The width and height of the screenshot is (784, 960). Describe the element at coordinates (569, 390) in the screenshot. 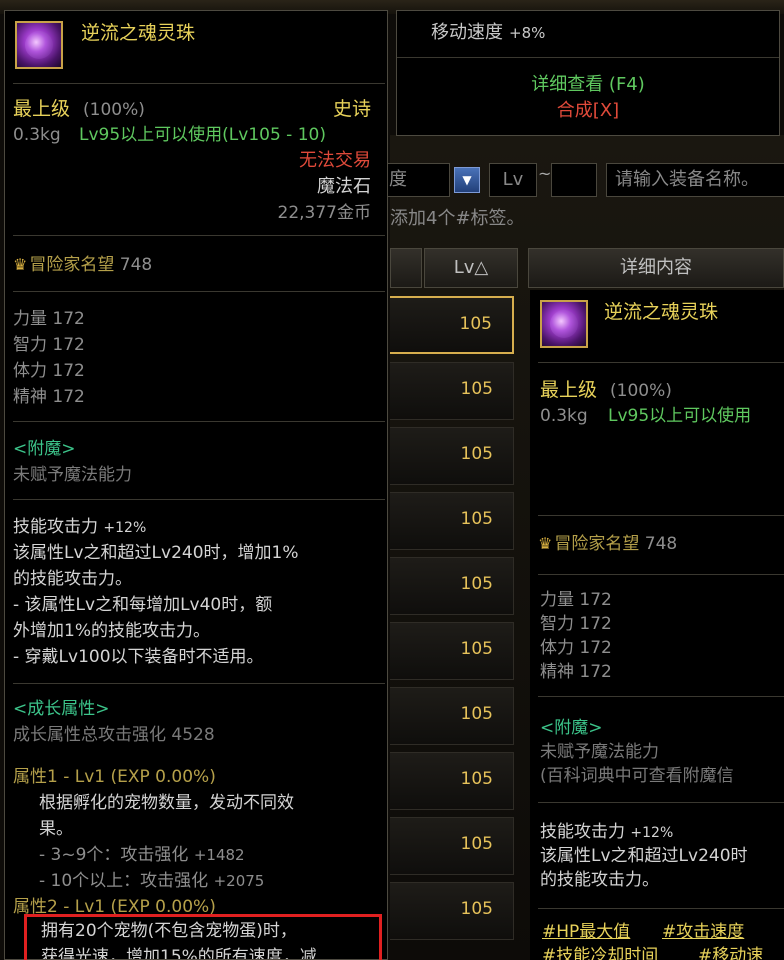

I see `detail-grade: 最上级` at that location.